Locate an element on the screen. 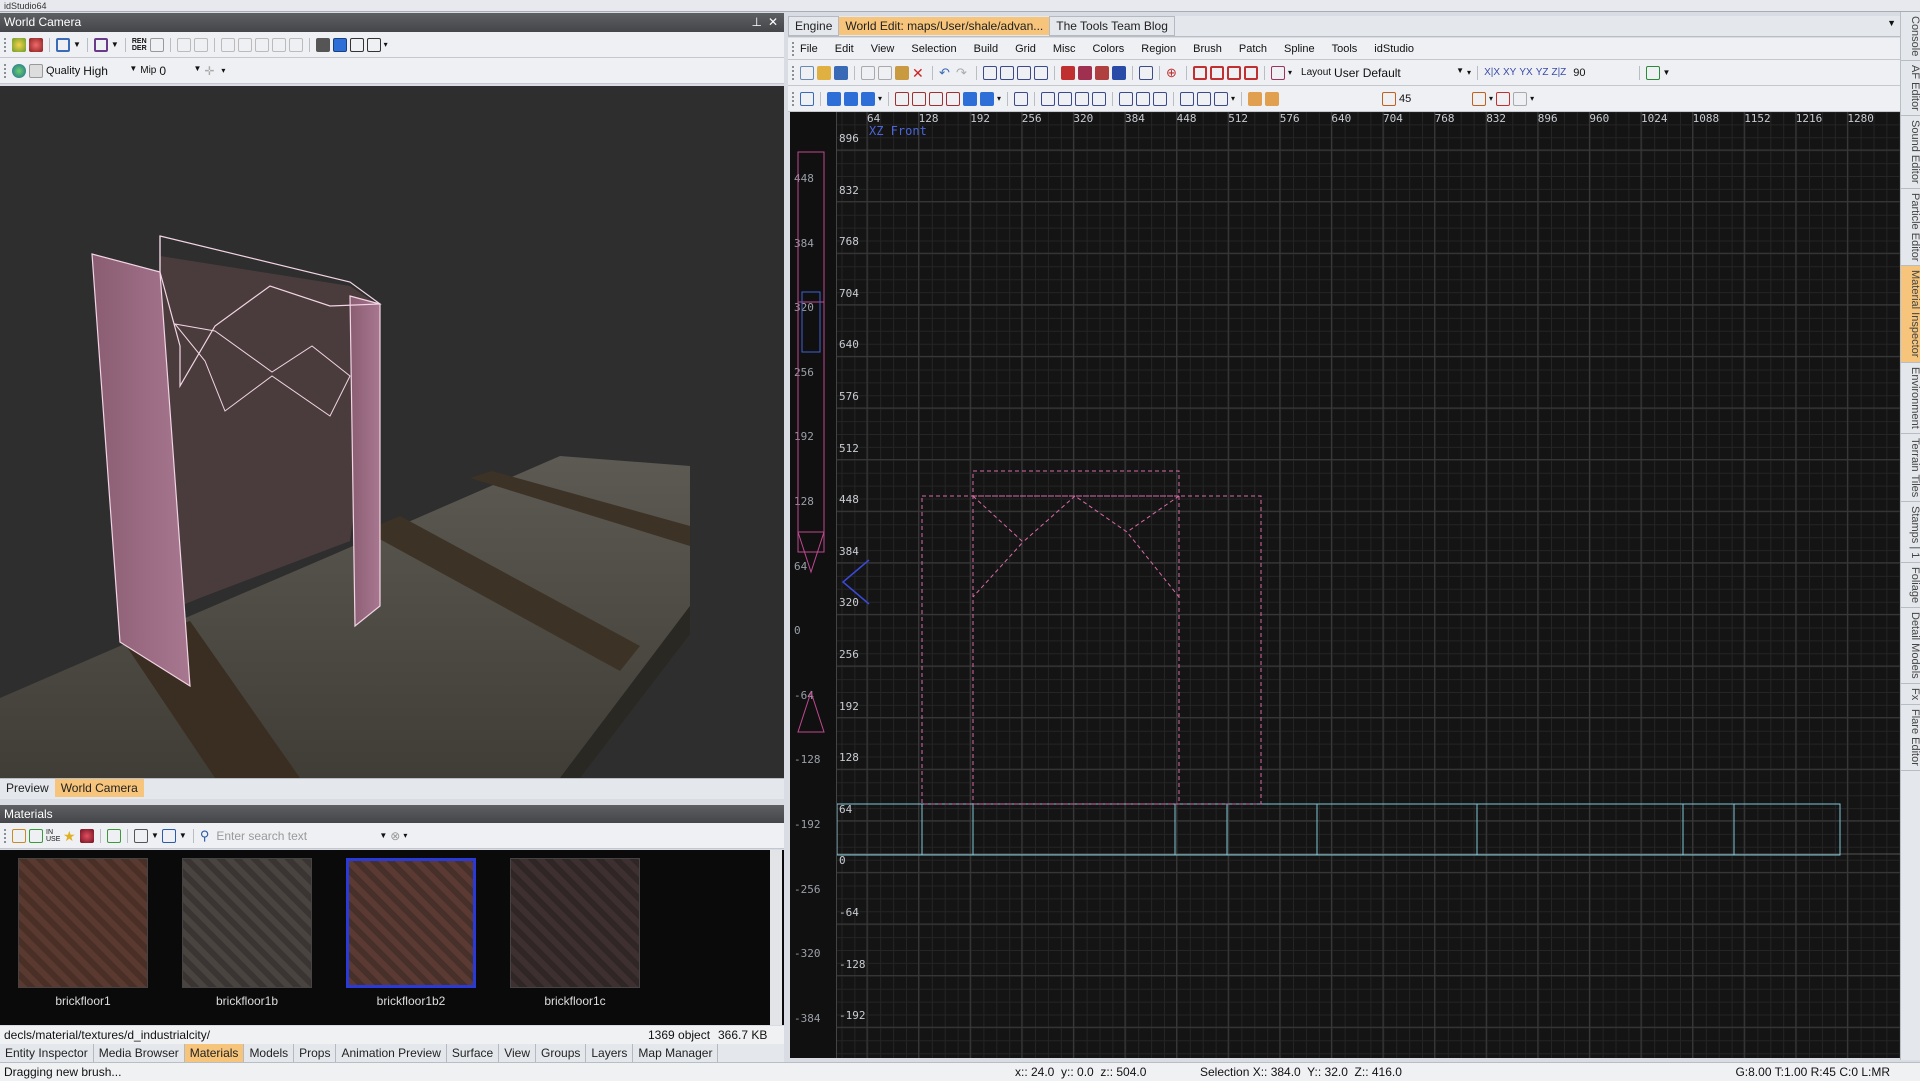 The height and width of the screenshot is (1081, 1920). in-use-icon: IN USE is located at coordinates (53, 836).